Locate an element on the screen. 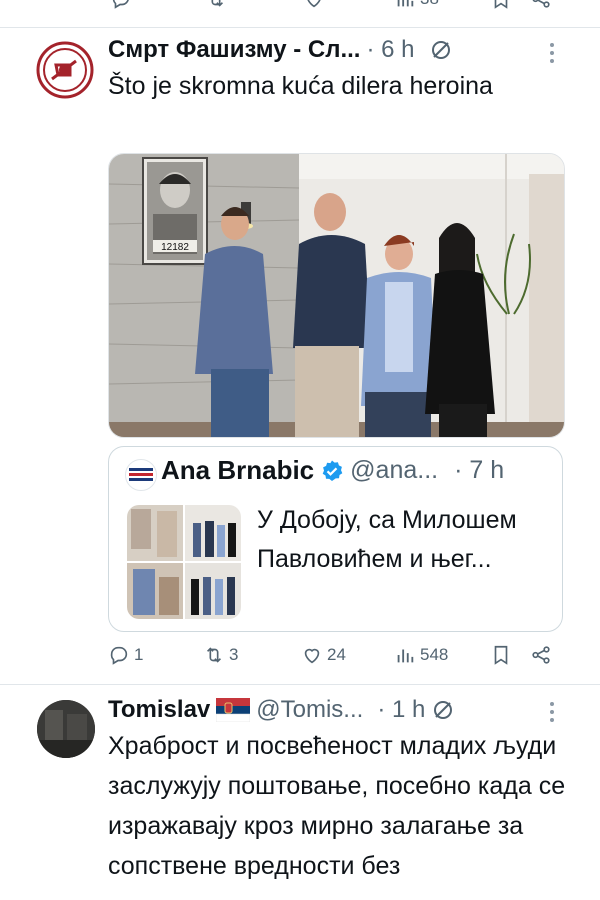 This screenshot has width=600, height=900. verified-icon is located at coordinates (332, 470).